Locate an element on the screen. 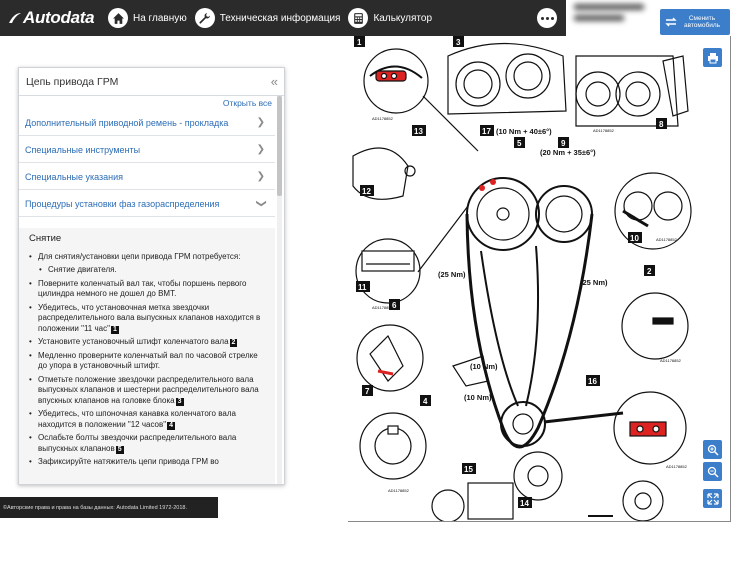  diagram-label-12: 12 is located at coordinates (366, 191).